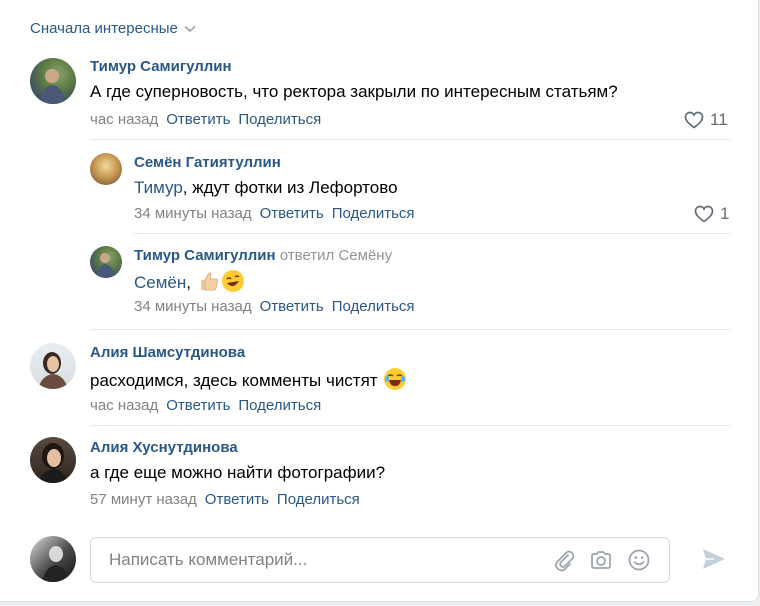 This screenshot has width=760, height=606. I want to click on comment-text-body: расходимся, здесь комменты чистят, so click(234, 380).